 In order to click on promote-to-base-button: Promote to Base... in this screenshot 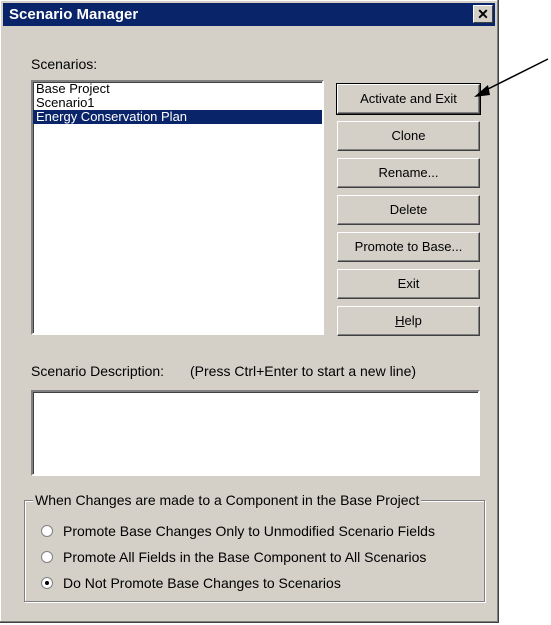, I will do `click(408, 247)`.